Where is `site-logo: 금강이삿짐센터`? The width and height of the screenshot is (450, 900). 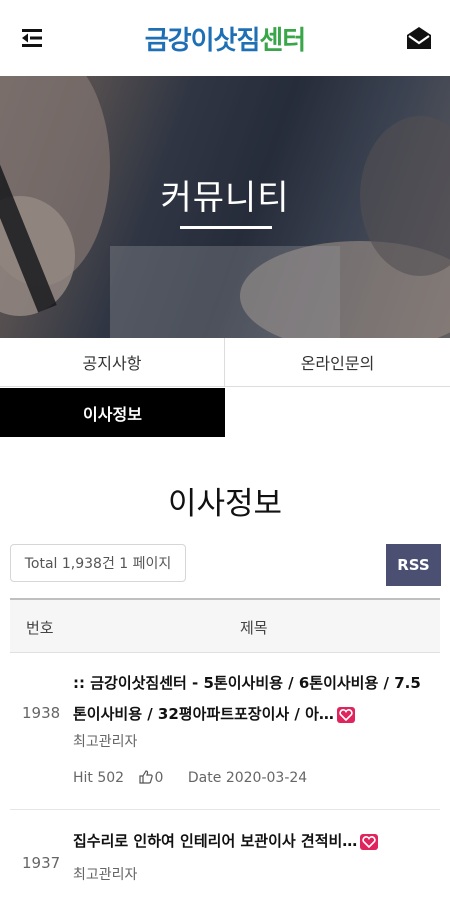 site-logo: 금강이삿짐센터 is located at coordinates (225, 38).